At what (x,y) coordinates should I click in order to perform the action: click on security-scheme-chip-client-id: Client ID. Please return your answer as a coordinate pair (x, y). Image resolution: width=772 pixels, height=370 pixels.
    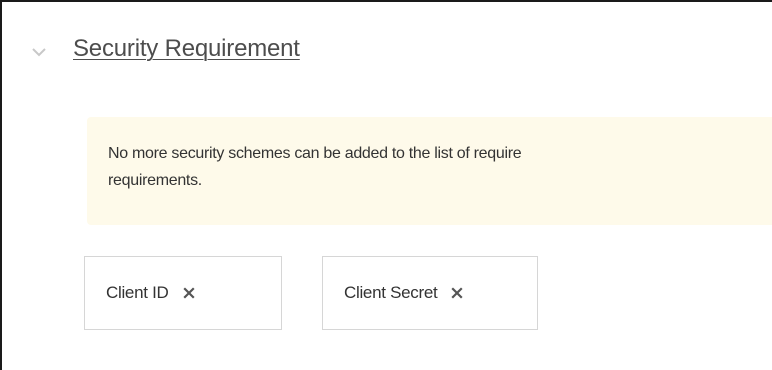
    Looking at the image, I should click on (183, 293).